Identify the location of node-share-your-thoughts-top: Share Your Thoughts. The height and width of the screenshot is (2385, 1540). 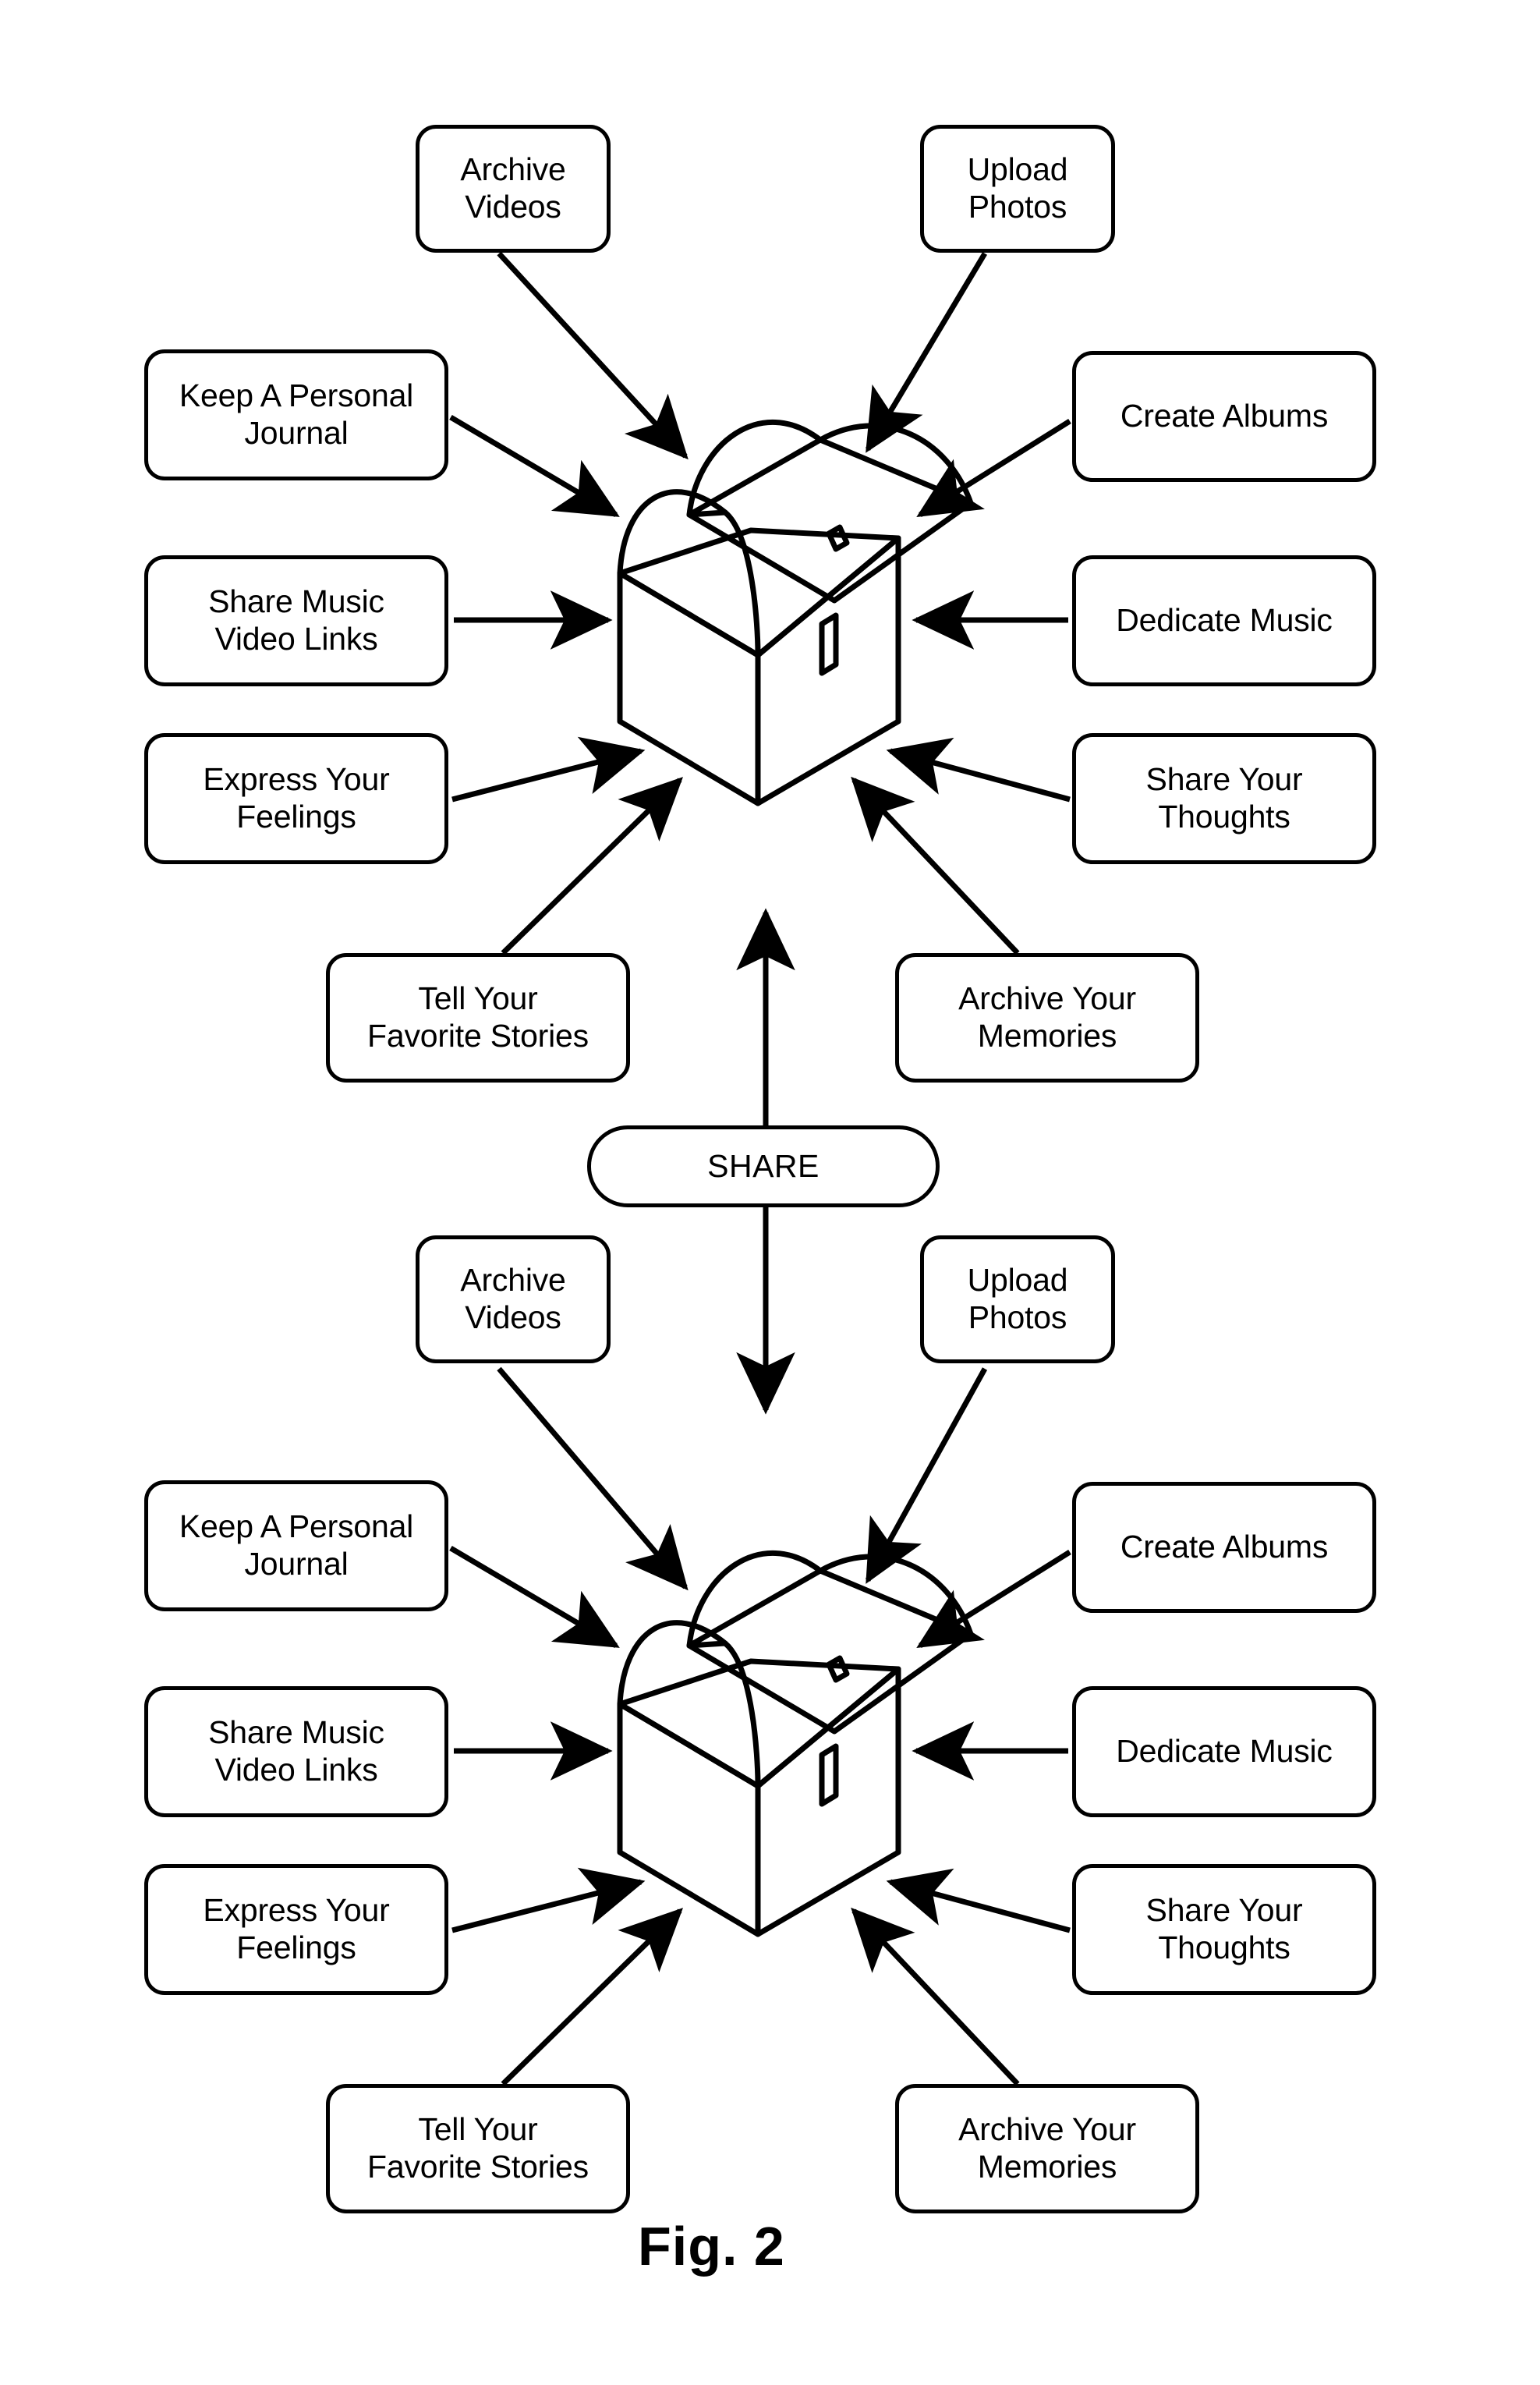
(1224, 799).